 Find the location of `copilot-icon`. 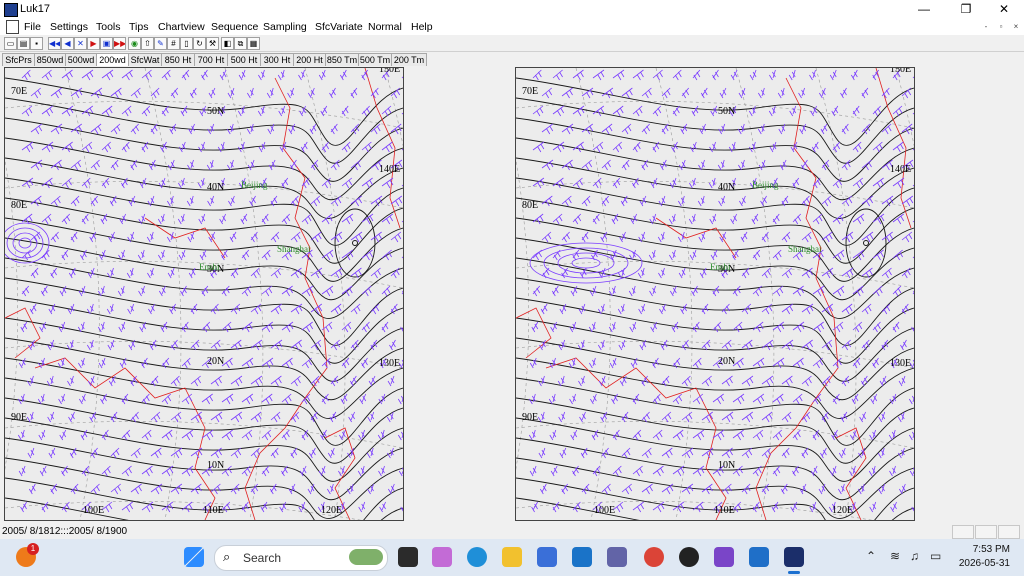

copilot-icon is located at coordinates (442, 557).